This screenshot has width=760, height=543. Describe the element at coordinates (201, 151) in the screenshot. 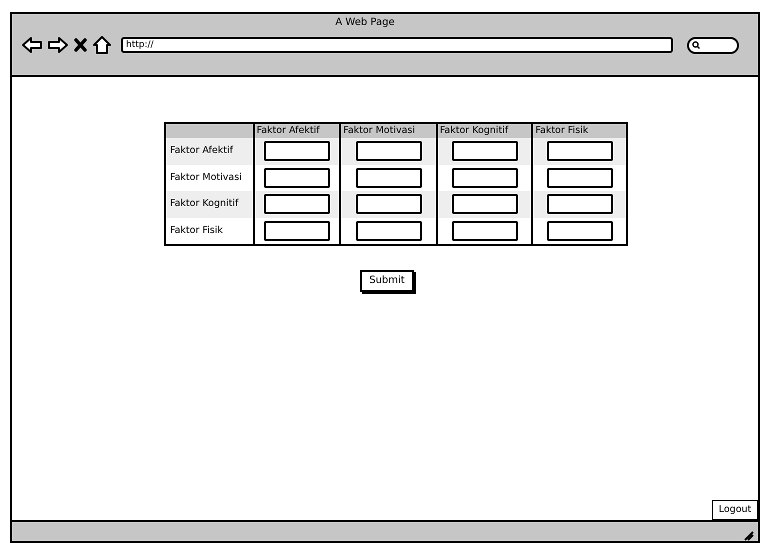

I see `row-header: Faktor Afektif` at that location.